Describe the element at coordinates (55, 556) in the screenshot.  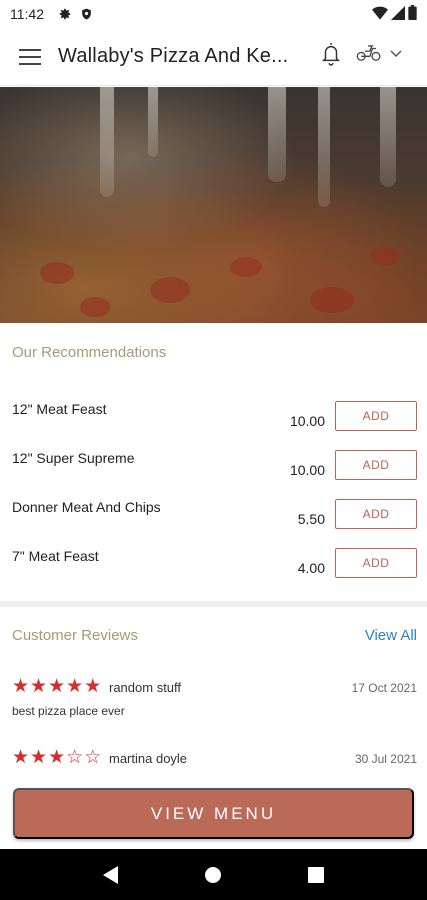
I see `item-name: 7" Meat Feast` at that location.